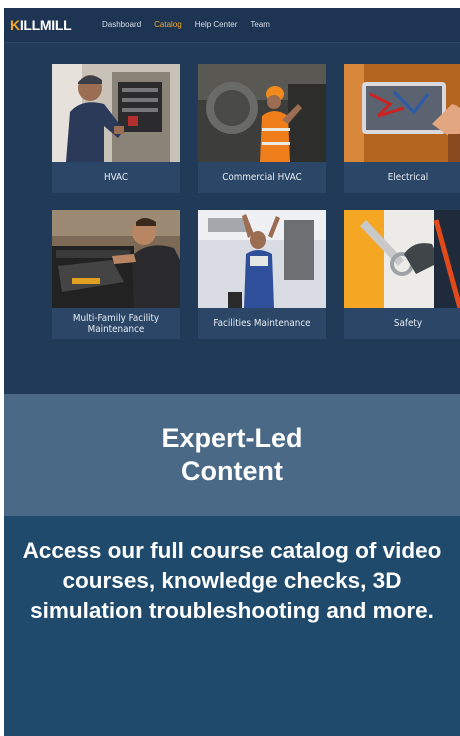  Describe the element at coordinates (402, 259) in the screenshot. I see `safety-harness-photo` at that location.